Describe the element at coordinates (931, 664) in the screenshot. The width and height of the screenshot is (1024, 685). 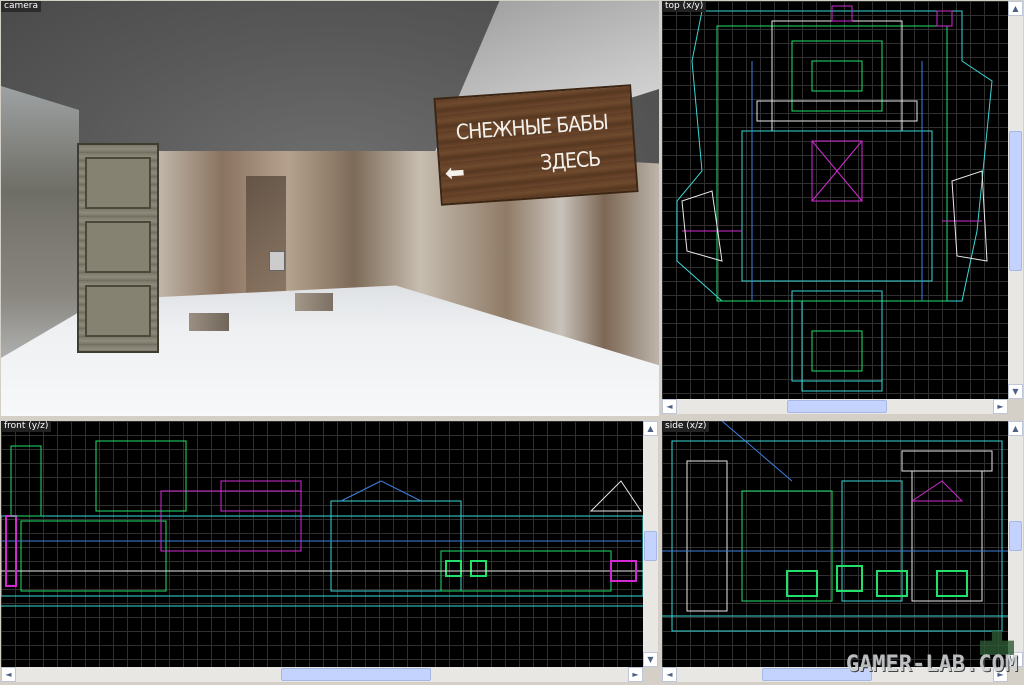
I see `watermark: GAMER-LAB.COM` at that location.